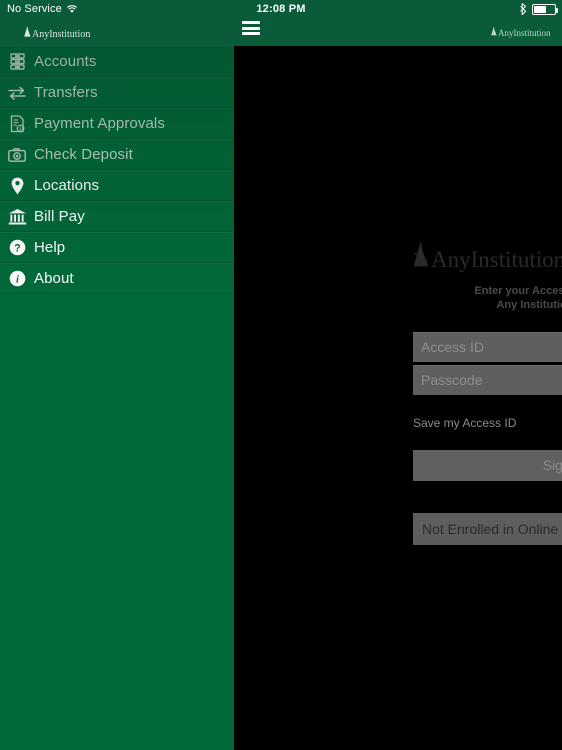 Image resolution: width=562 pixels, height=750 pixels. Describe the element at coordinates (17, 186) in the screenshot. I see `location-pin-icon` at that location.